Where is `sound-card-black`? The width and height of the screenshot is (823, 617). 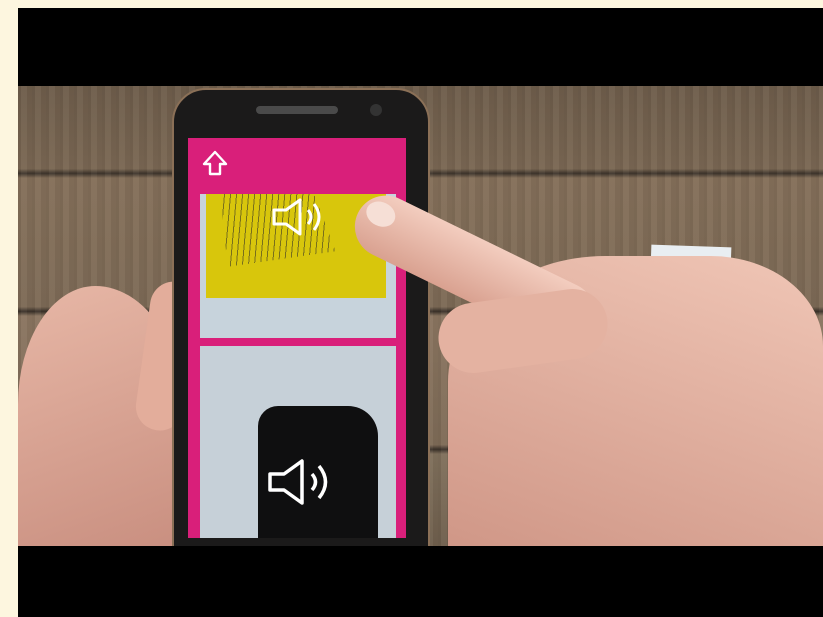 sound-card-black is located at coordinates (298, 442).